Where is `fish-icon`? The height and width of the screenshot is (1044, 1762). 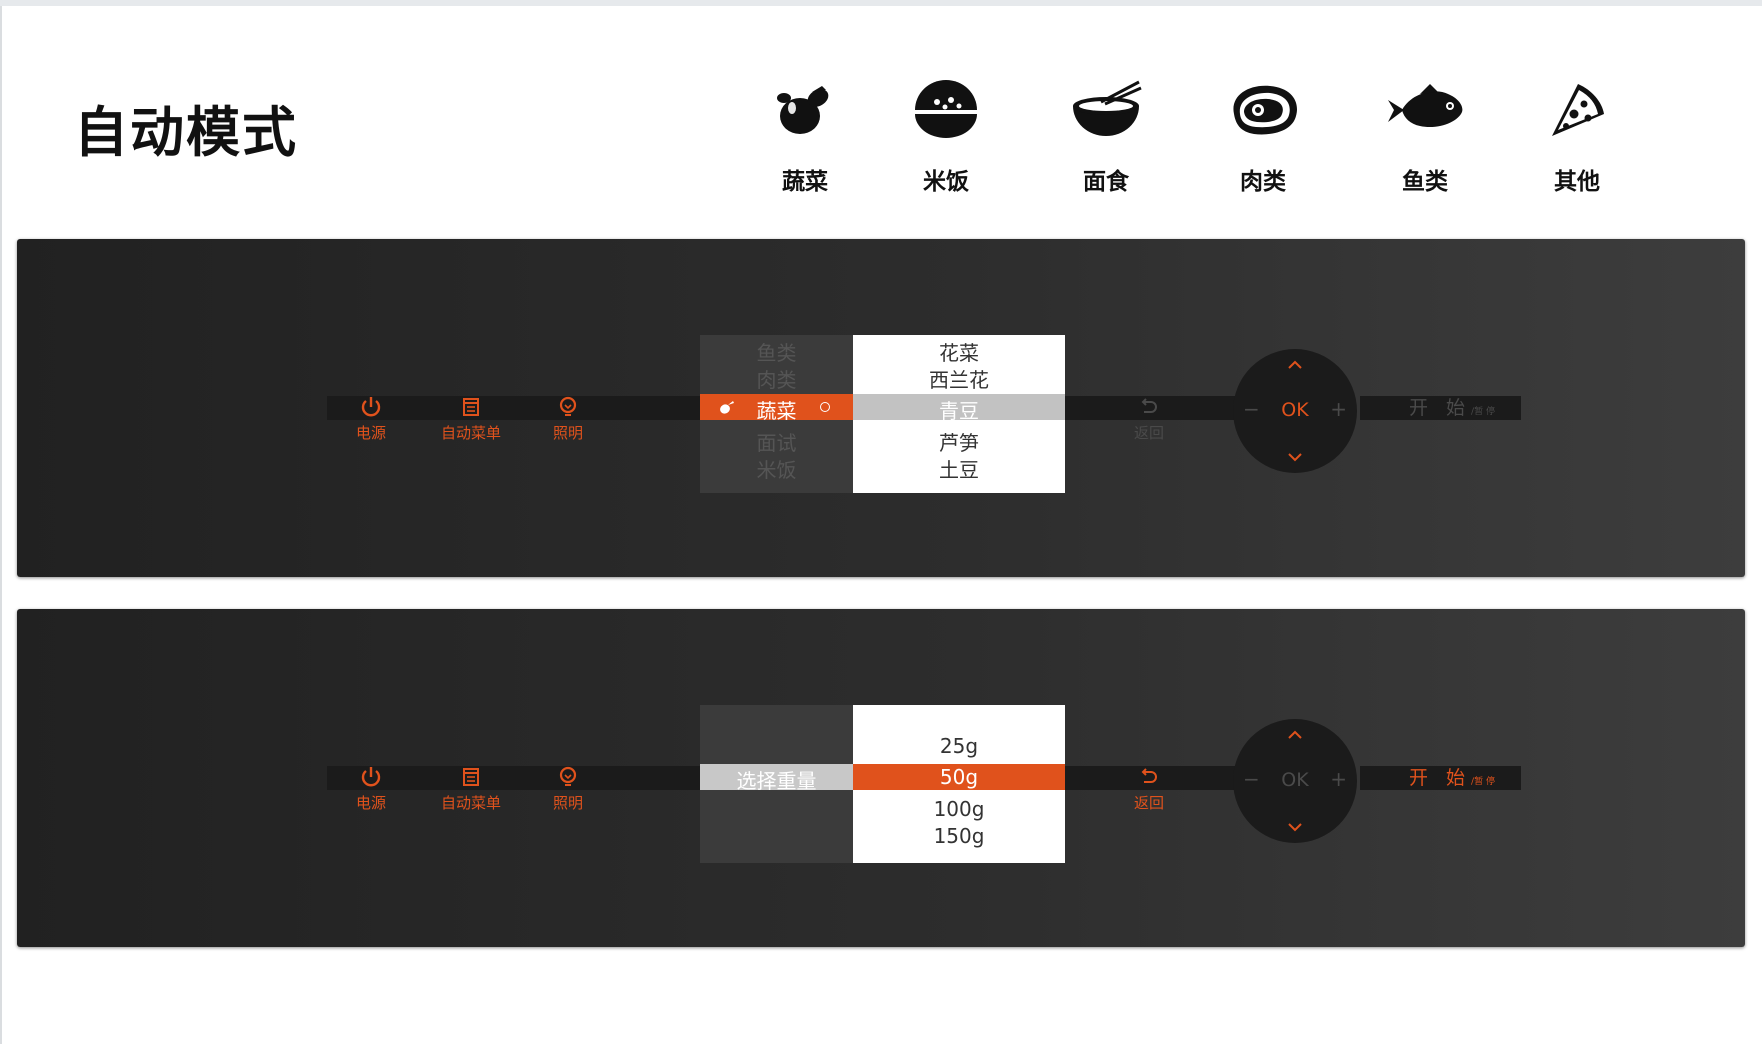 fish-icon is located at coordinates (1425, 106).